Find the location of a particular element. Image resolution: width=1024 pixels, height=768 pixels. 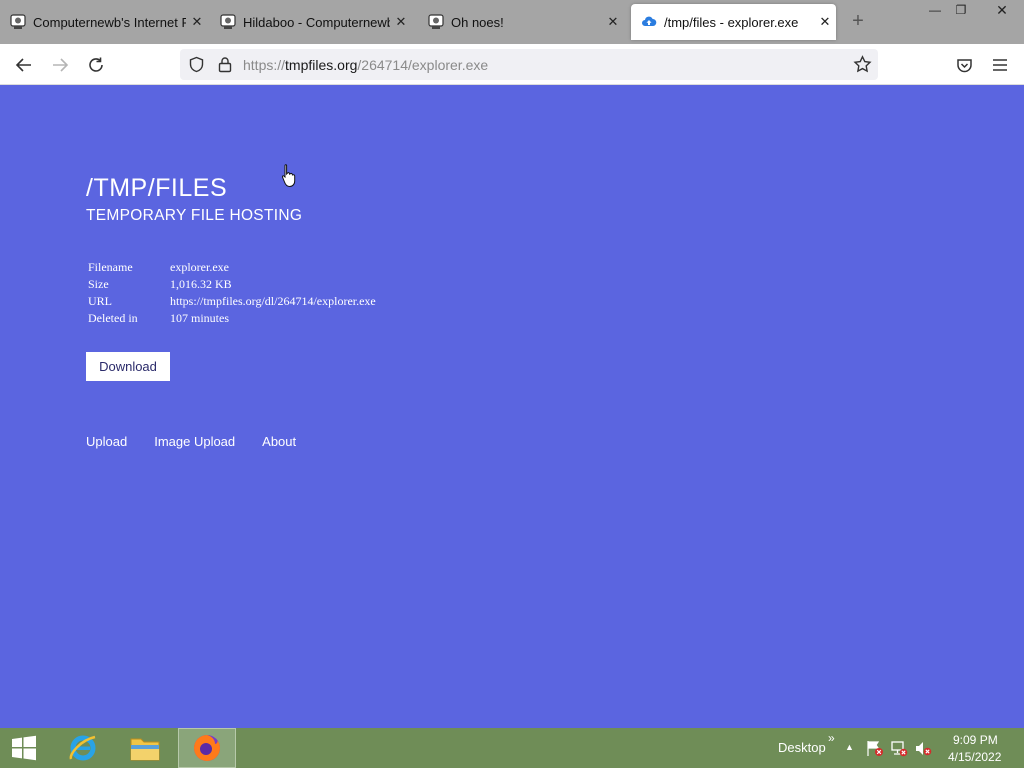

app-menu-button is located at coordinates (1000, 65).